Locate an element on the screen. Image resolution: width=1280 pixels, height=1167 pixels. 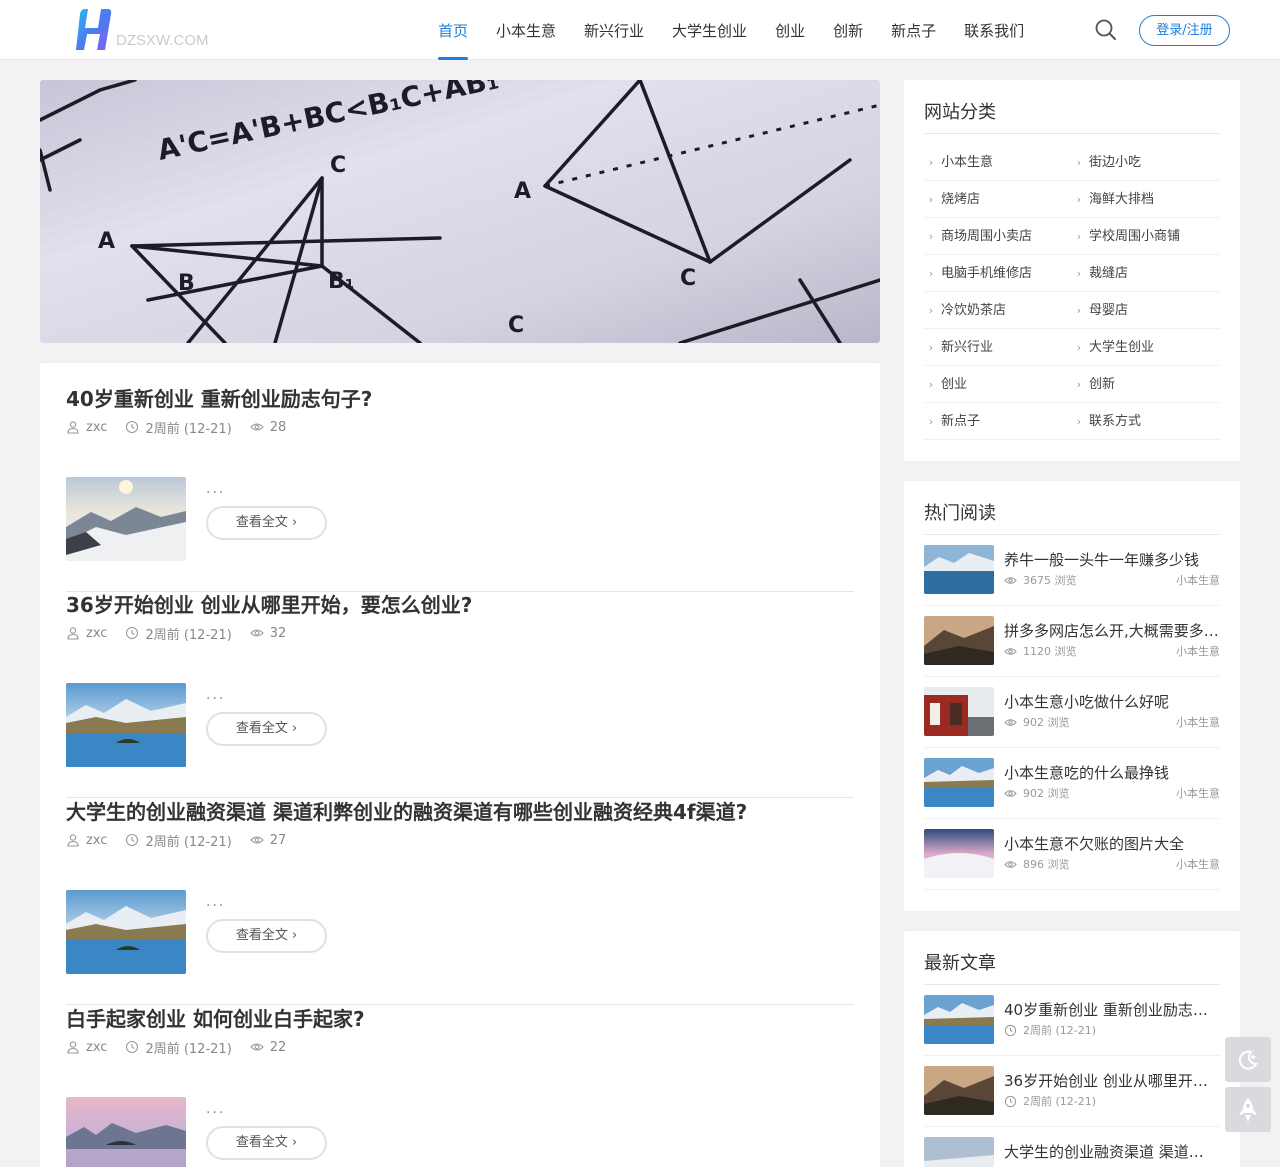
category-item: › 烧烤店 is located at coordinates (998, 199).